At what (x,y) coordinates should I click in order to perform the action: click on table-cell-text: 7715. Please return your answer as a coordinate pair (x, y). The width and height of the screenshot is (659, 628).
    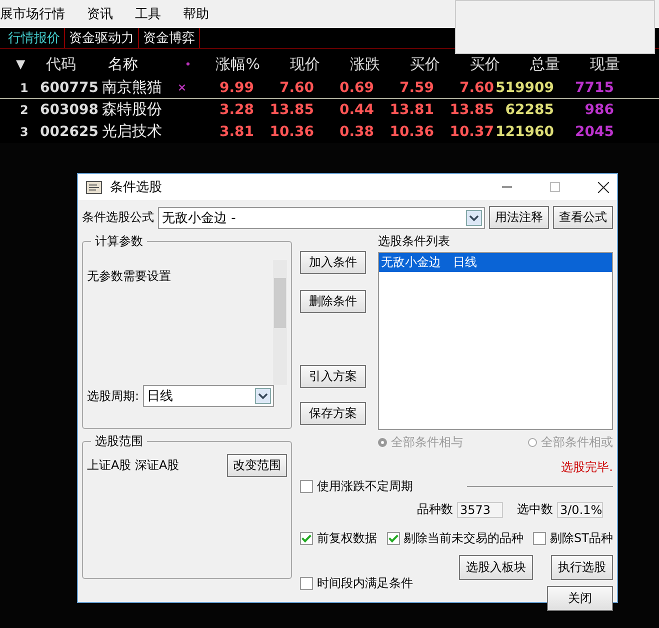
    Looking at the image, I should click on (594, 88).